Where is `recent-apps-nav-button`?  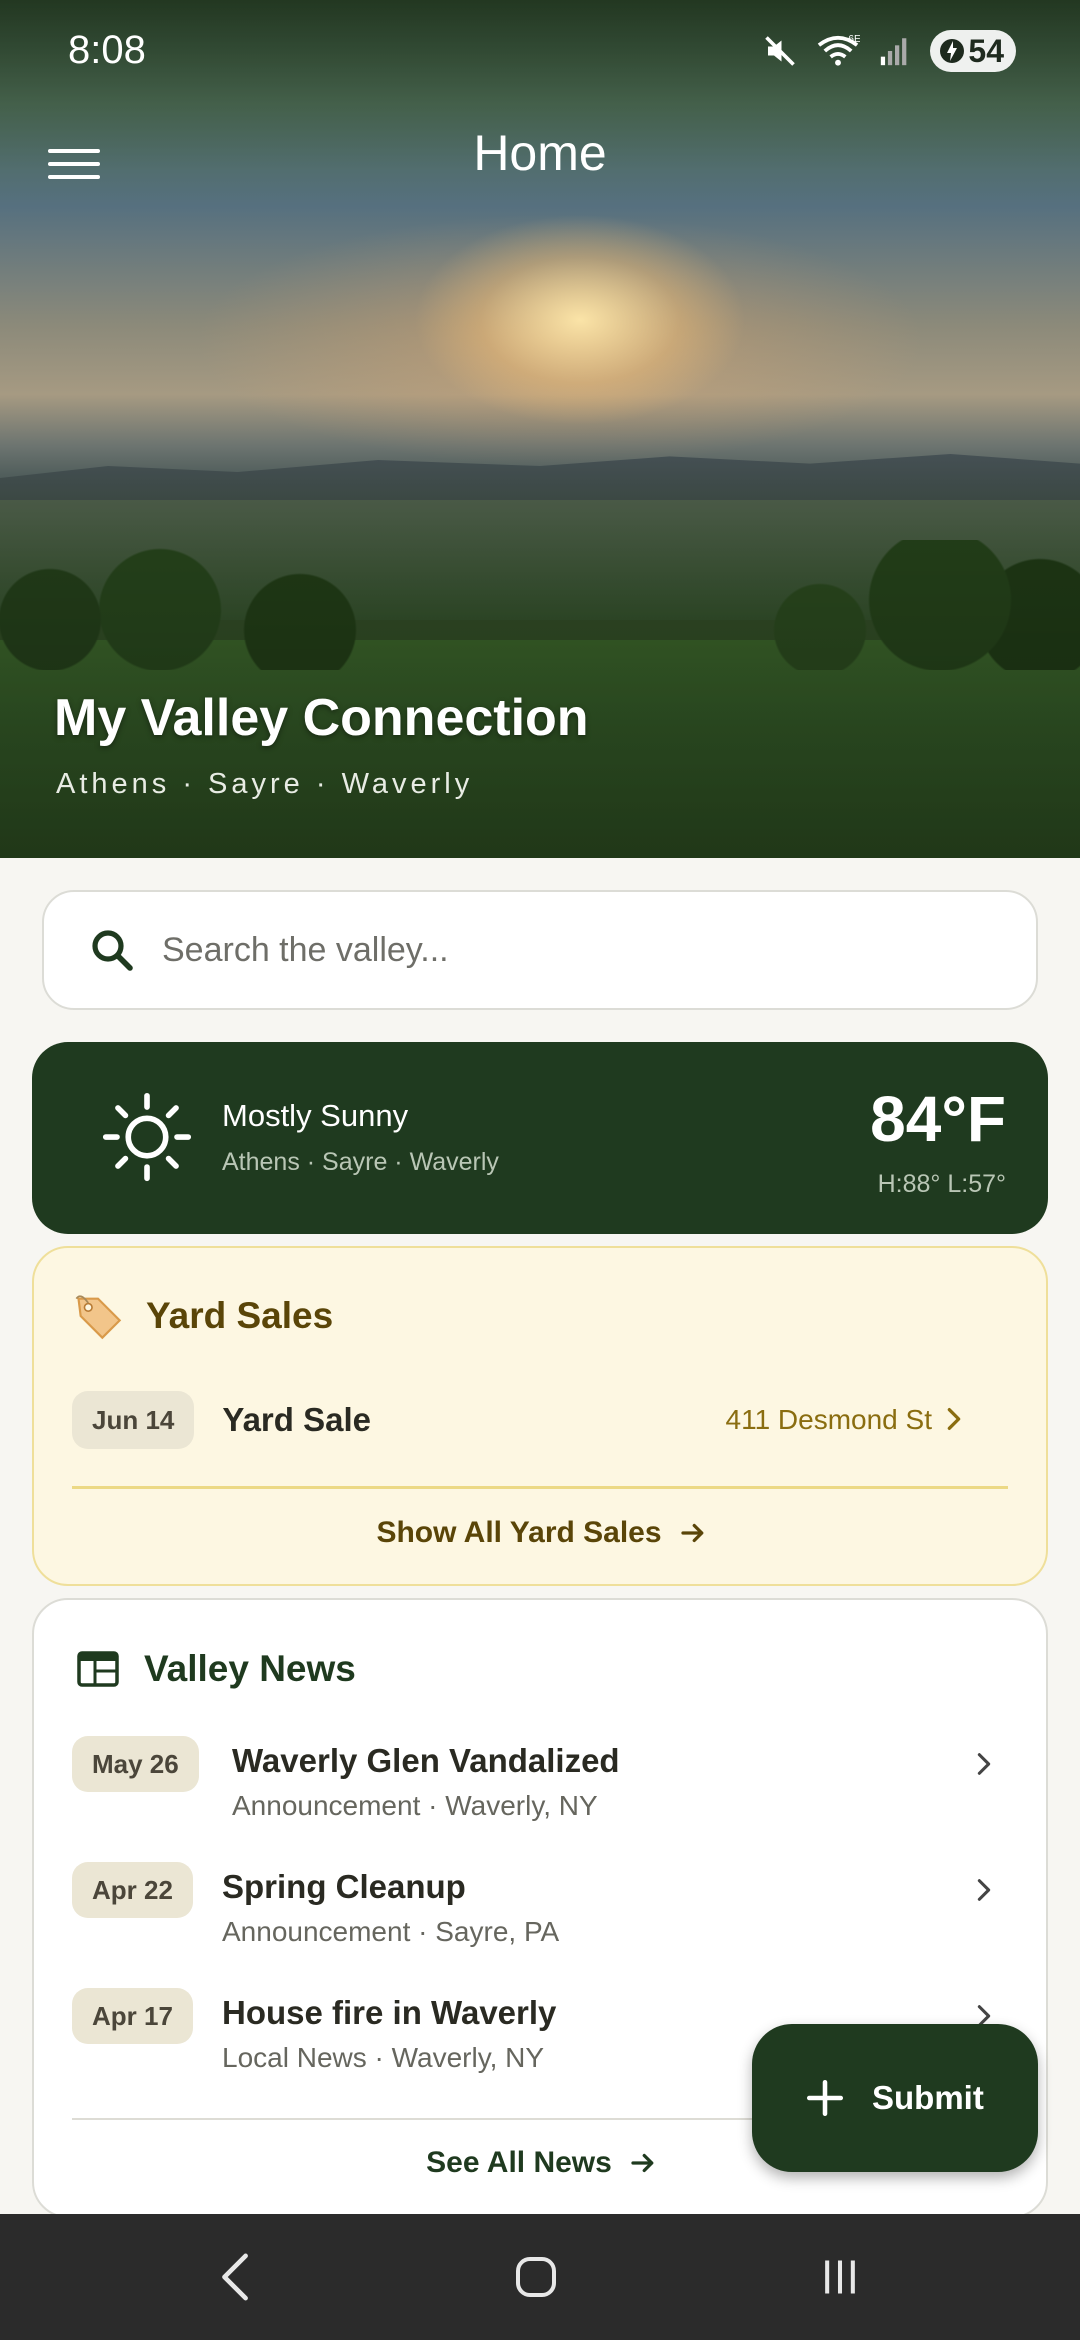
recent-apps-nav-button is located at coordinates (840, 2277).